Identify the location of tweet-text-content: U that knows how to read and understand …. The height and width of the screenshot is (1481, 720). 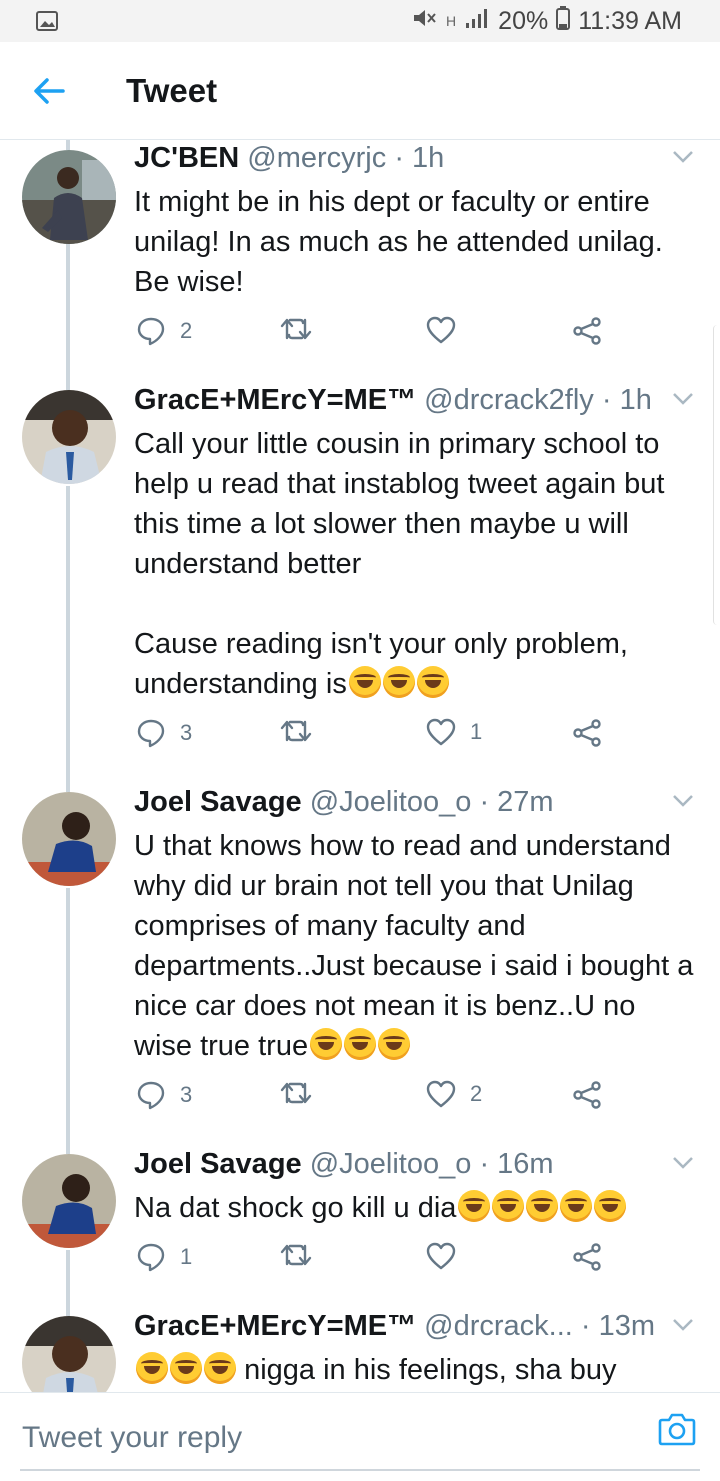
(414, 946).